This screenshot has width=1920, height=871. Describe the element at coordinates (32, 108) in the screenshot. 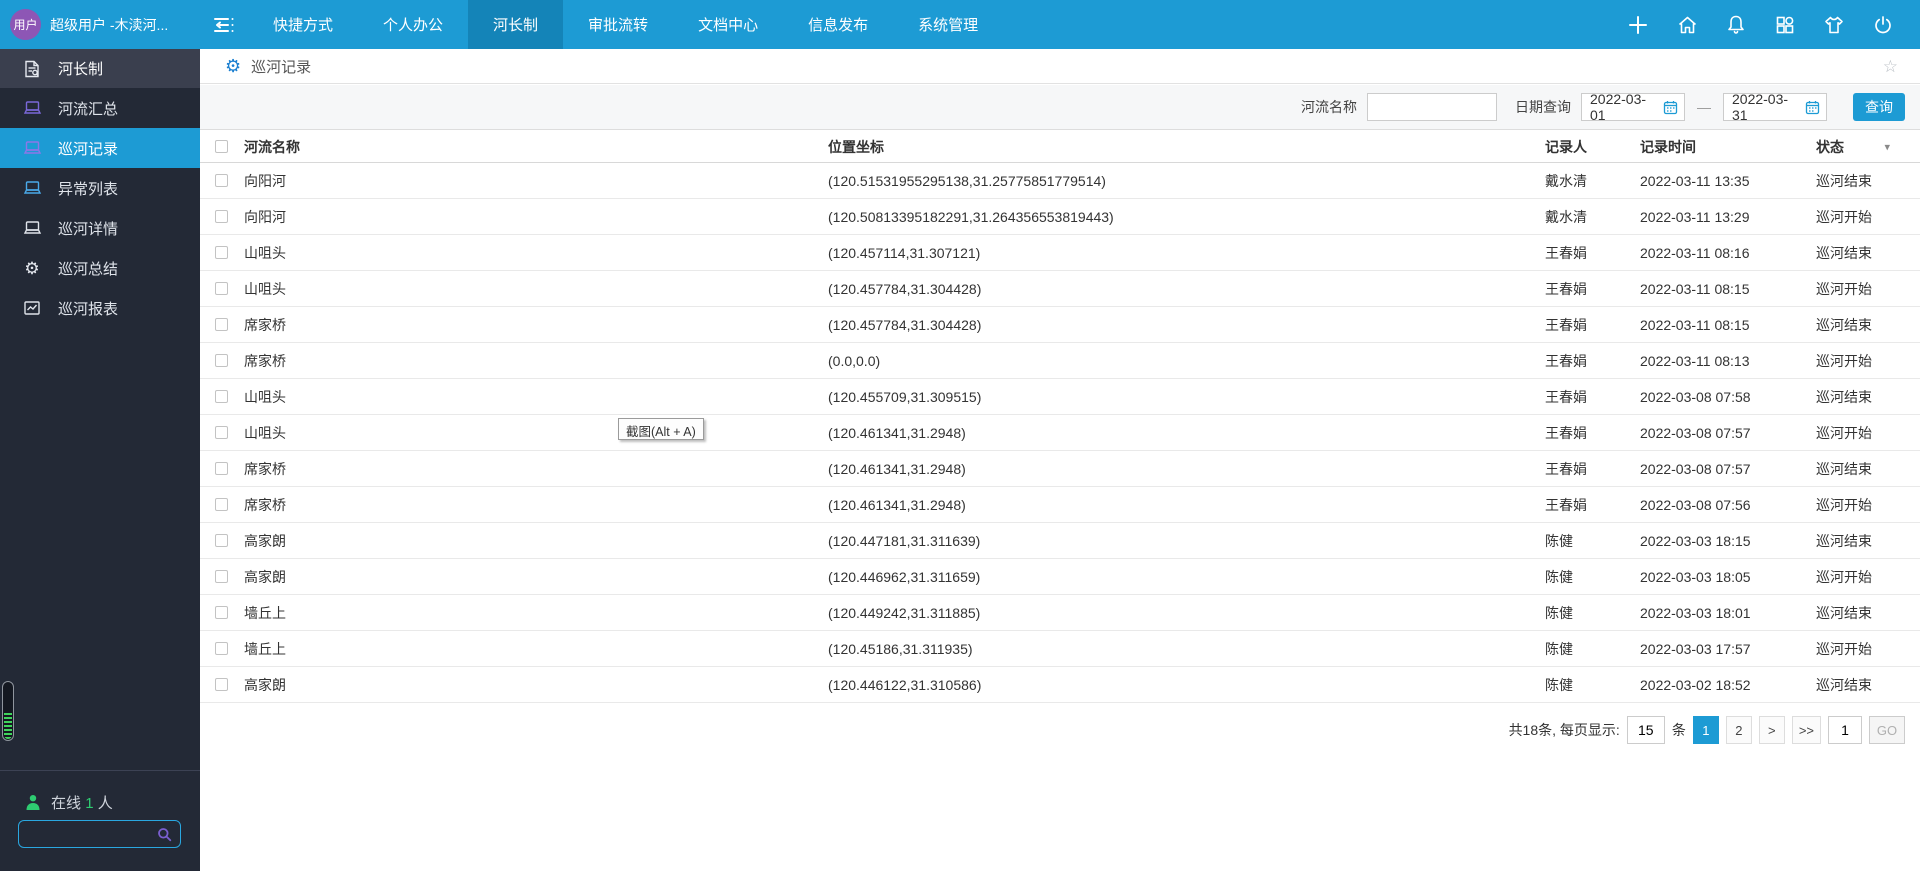

I see `laptop-icon` at that location.